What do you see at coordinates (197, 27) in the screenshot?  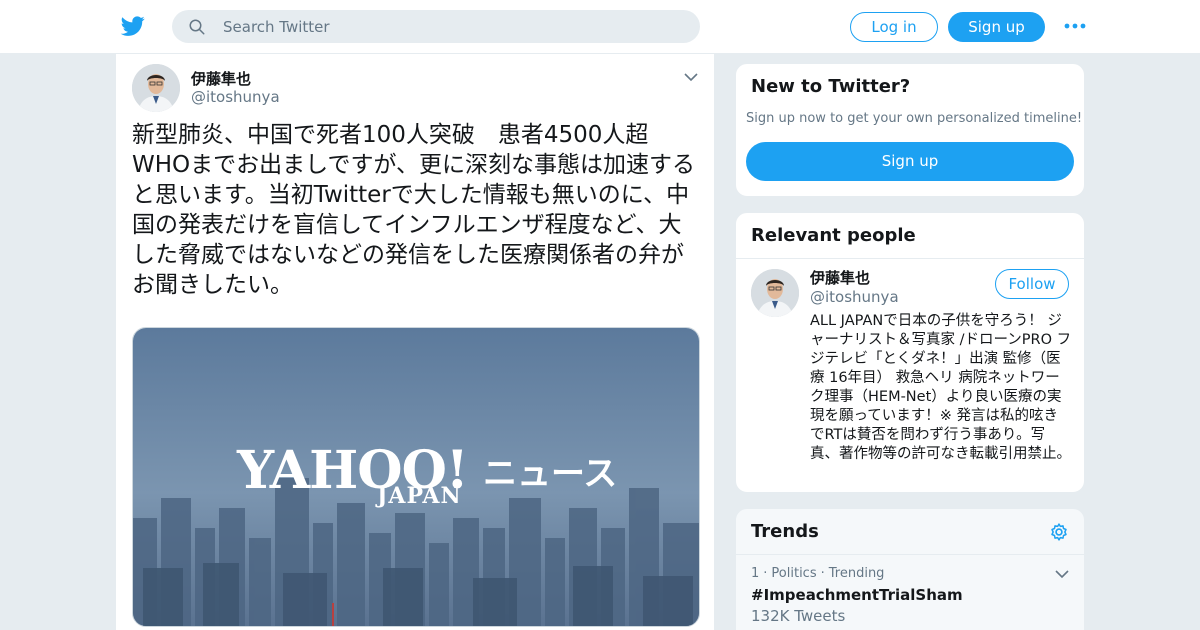 I see `search-icon` at bounding box center [197, 27].